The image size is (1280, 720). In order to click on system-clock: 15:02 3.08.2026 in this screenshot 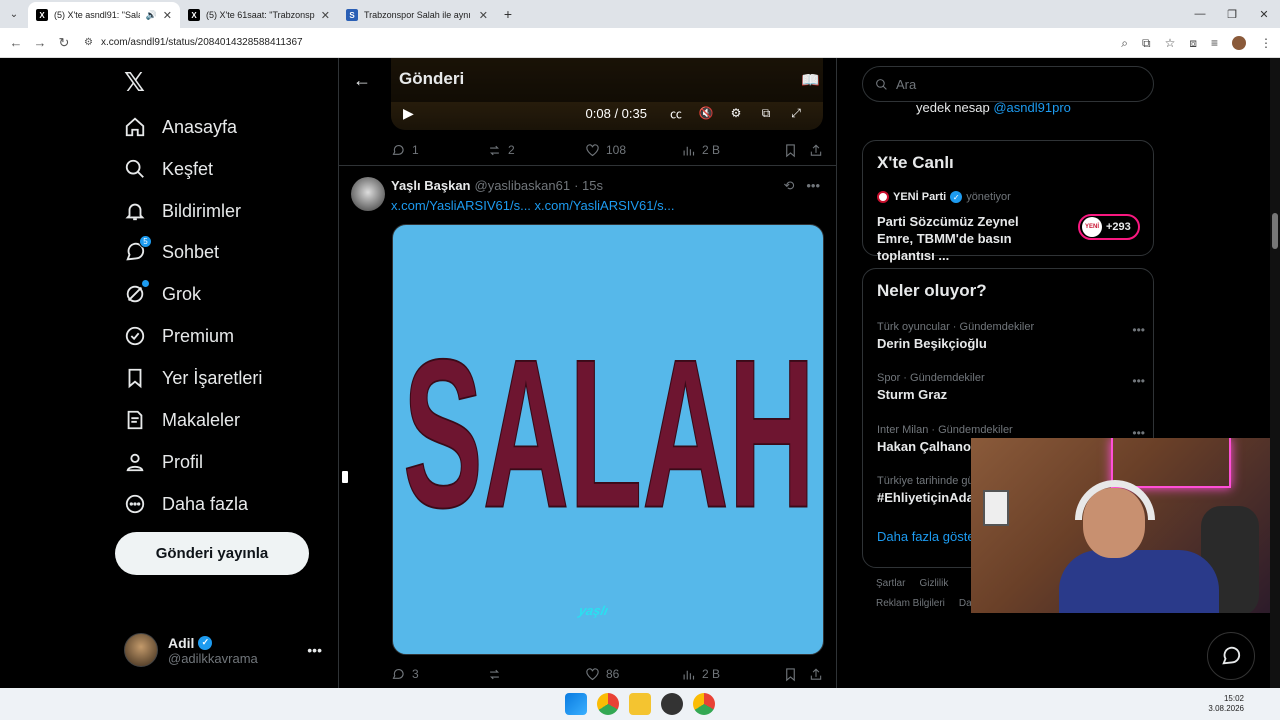, I will do `click(1226, 704)`.